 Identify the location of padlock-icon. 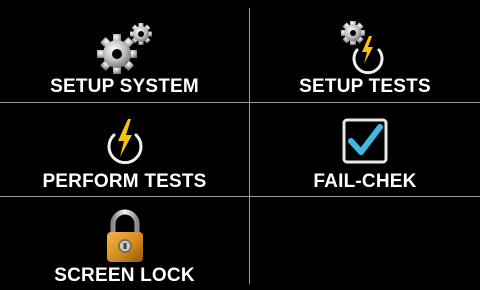
(124, 237).